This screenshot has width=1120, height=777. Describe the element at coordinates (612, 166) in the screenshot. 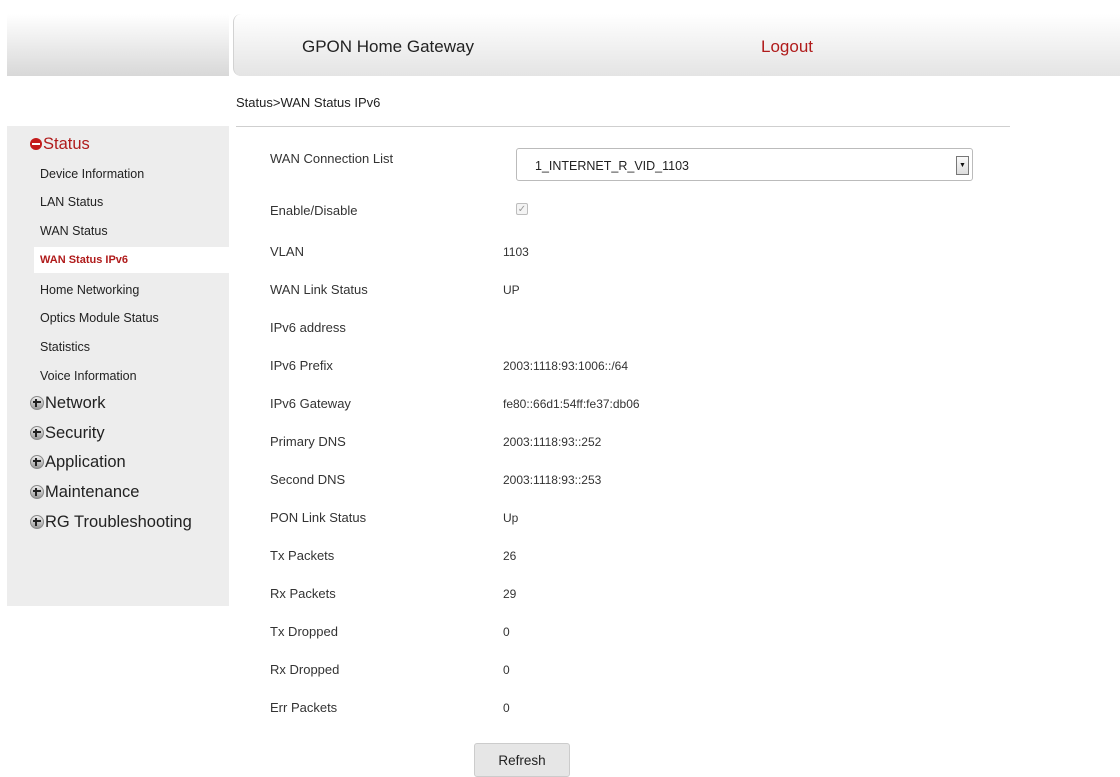

I see `wan-connection-selected-value: 1_INTERNET_R_VID_1103` at that location.